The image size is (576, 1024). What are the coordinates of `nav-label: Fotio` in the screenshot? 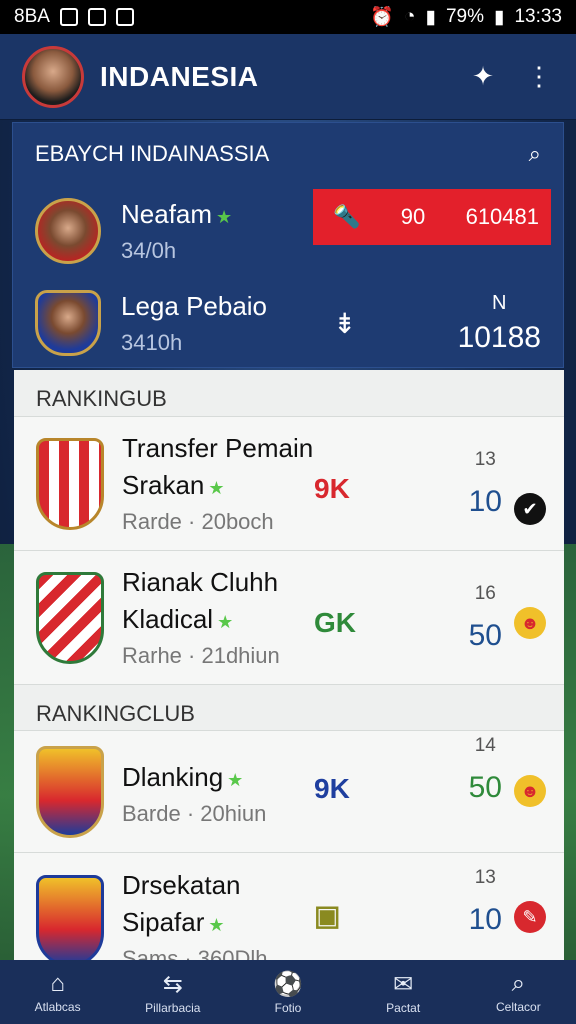 It's located at (288, 1007).